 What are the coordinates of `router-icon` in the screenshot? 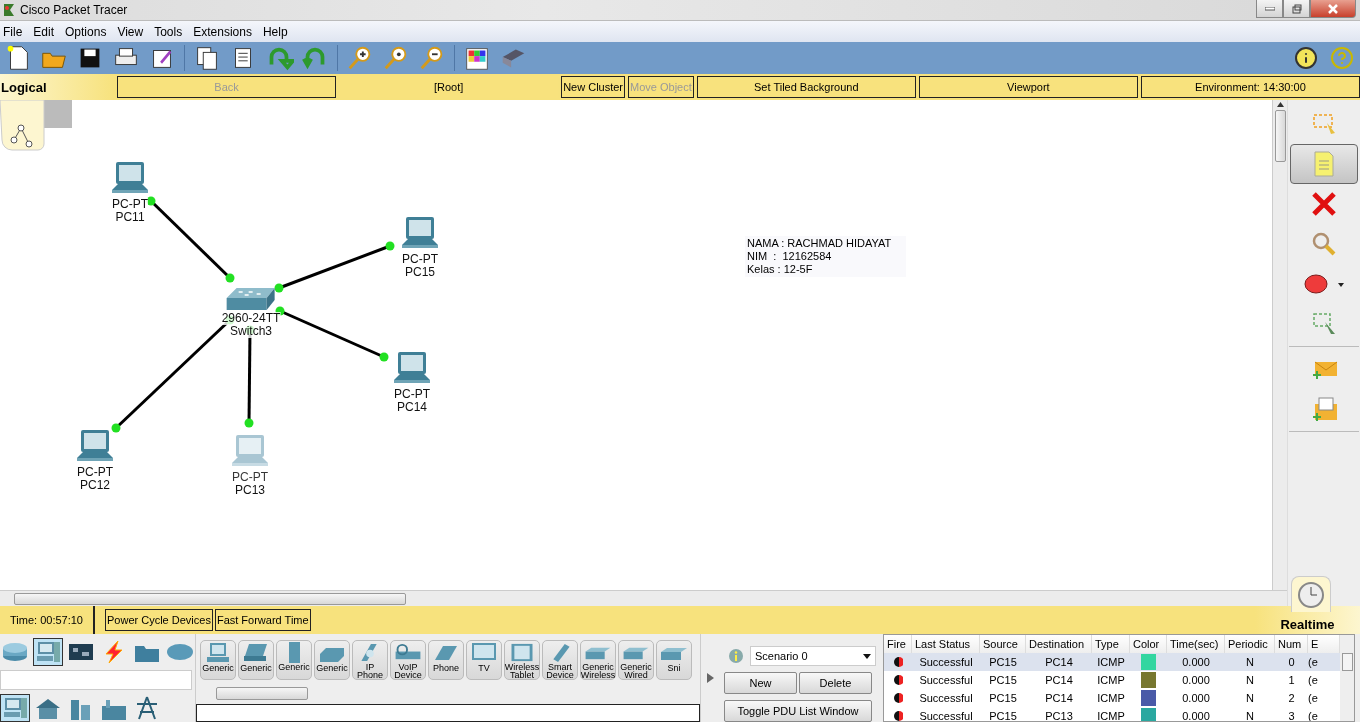 It's located at (15, 652).